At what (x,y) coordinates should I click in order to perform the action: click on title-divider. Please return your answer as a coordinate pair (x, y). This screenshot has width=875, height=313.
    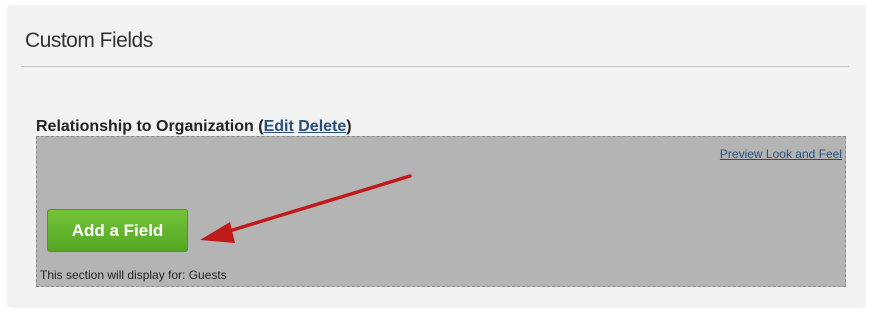
    Looking at the image, I should click on (435, 66).